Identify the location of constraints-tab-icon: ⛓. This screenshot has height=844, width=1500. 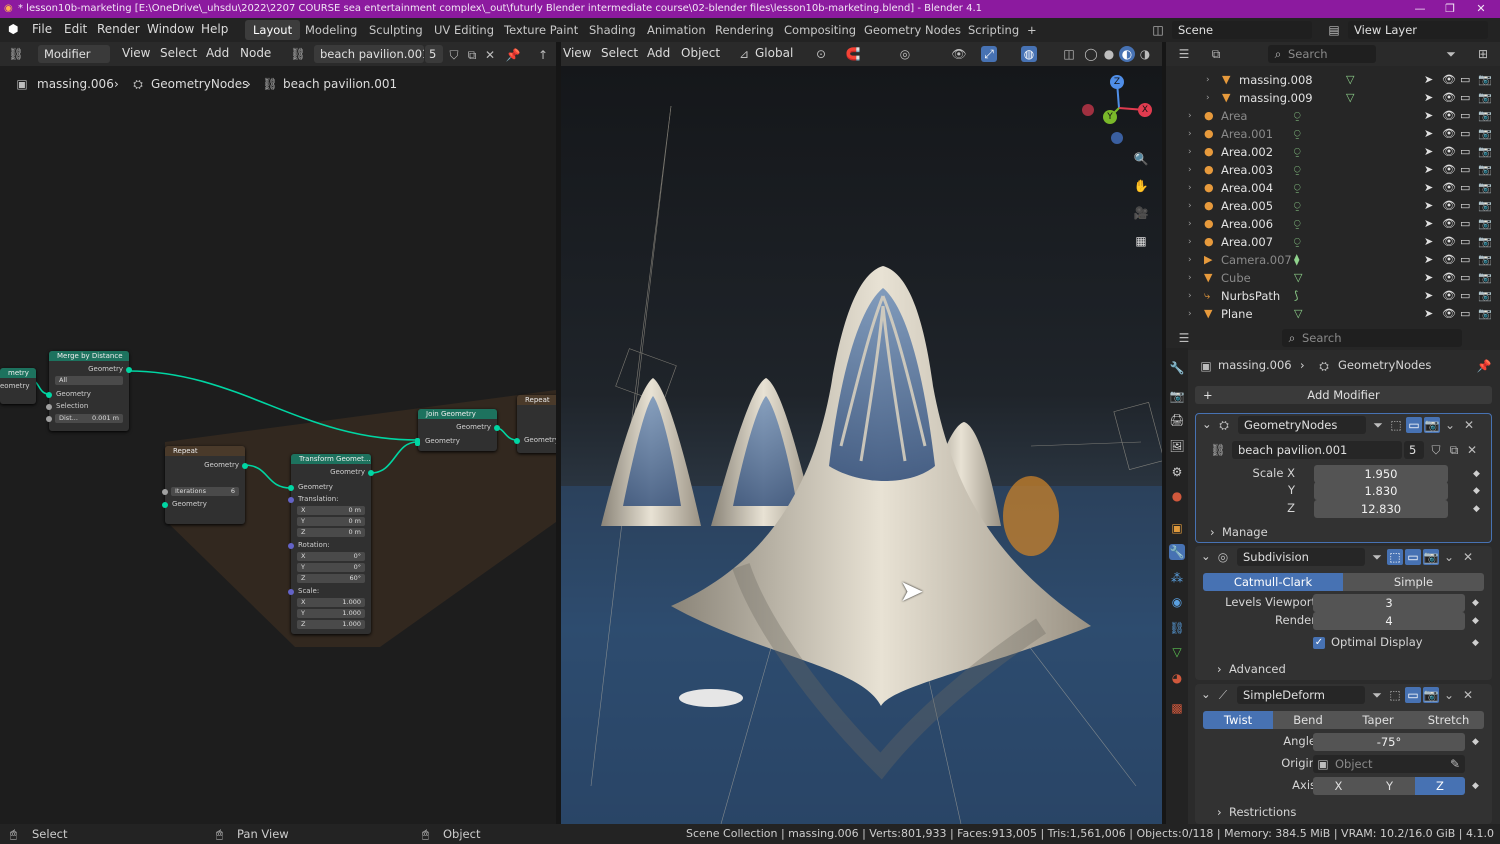
(1177, 628).